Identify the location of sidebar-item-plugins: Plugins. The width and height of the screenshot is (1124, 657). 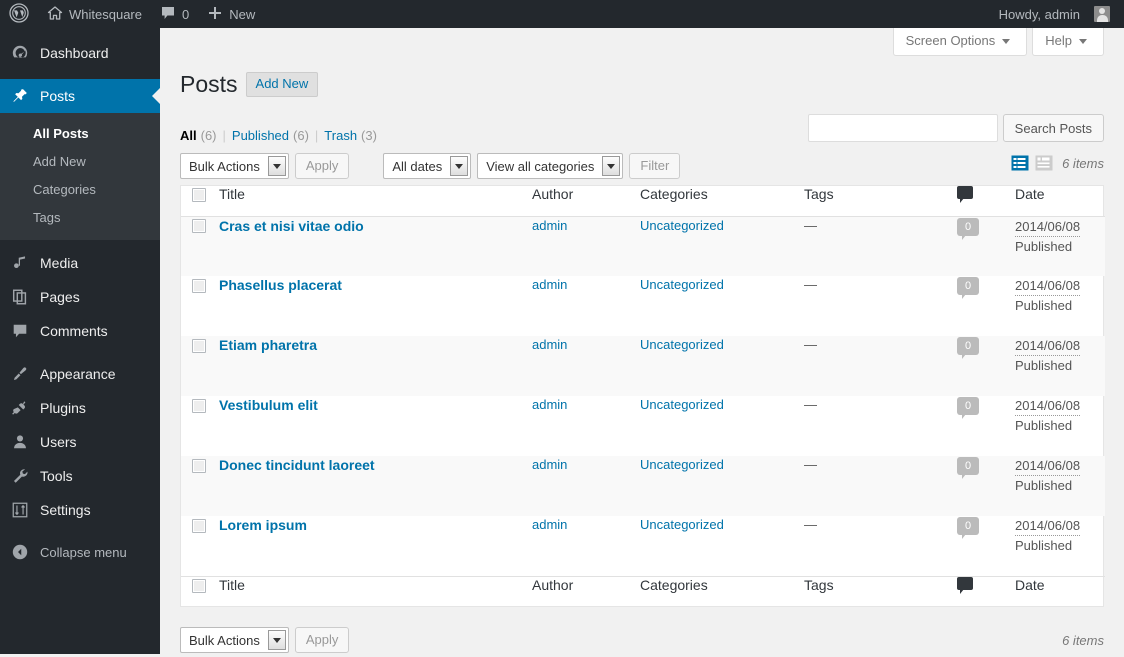
(80, 408).